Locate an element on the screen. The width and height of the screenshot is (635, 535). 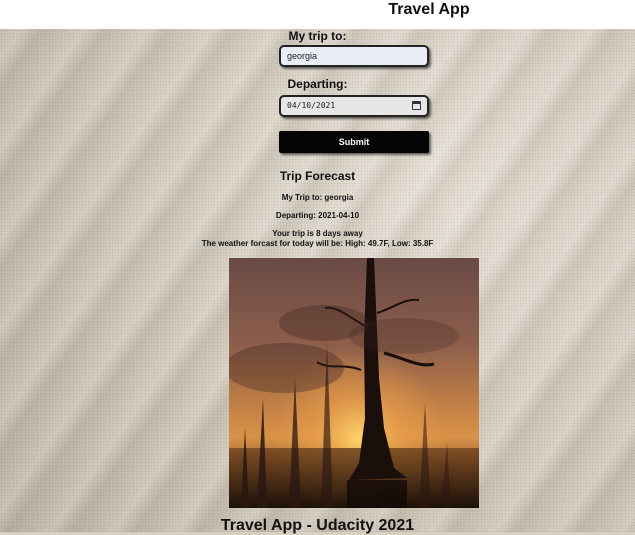
departing-label: Departing: is located at coordinates (317, 84).